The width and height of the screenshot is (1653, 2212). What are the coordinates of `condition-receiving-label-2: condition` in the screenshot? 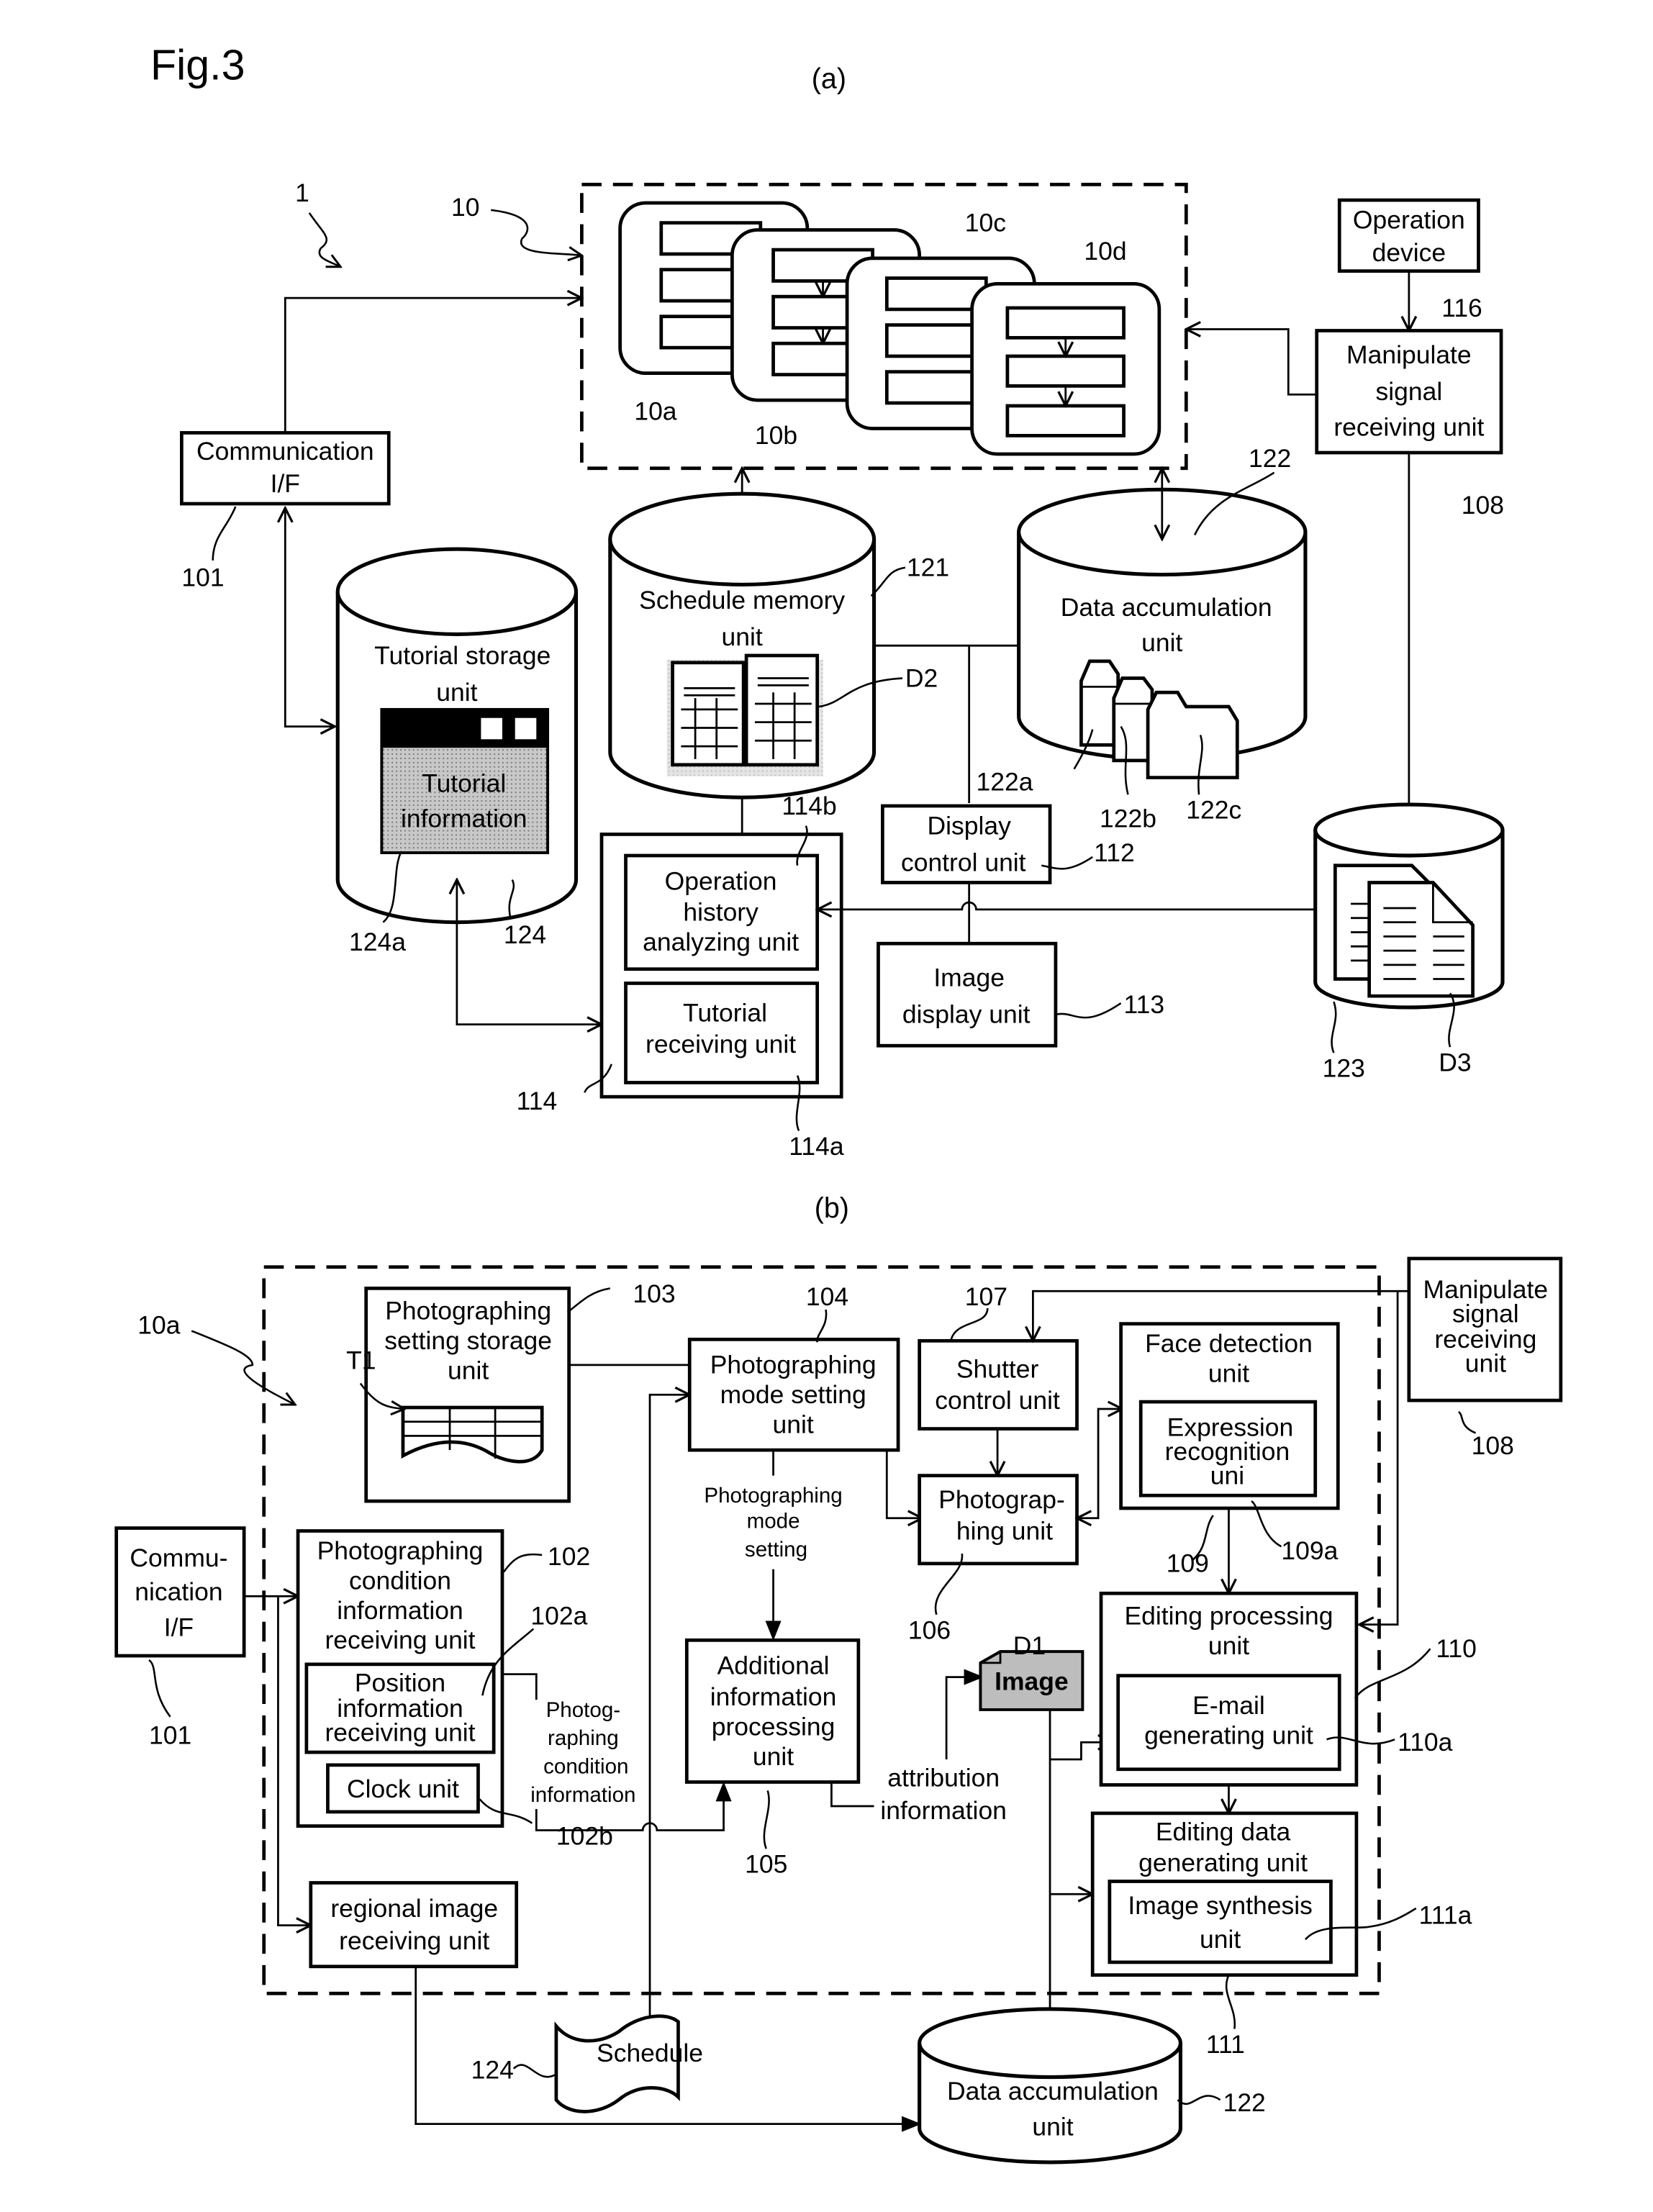 It's located at (400, 1580).